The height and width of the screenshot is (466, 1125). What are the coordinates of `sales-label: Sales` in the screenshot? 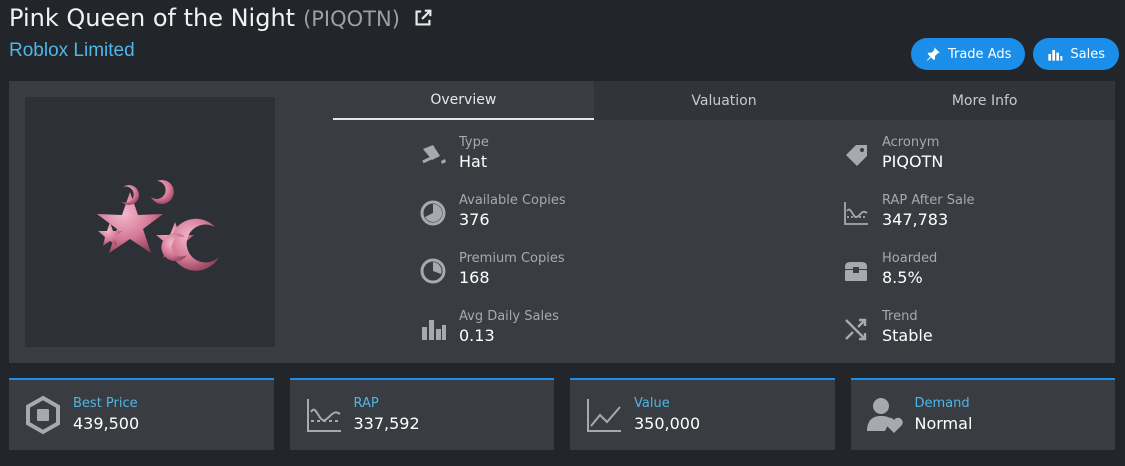 It's located at (1087, 54).